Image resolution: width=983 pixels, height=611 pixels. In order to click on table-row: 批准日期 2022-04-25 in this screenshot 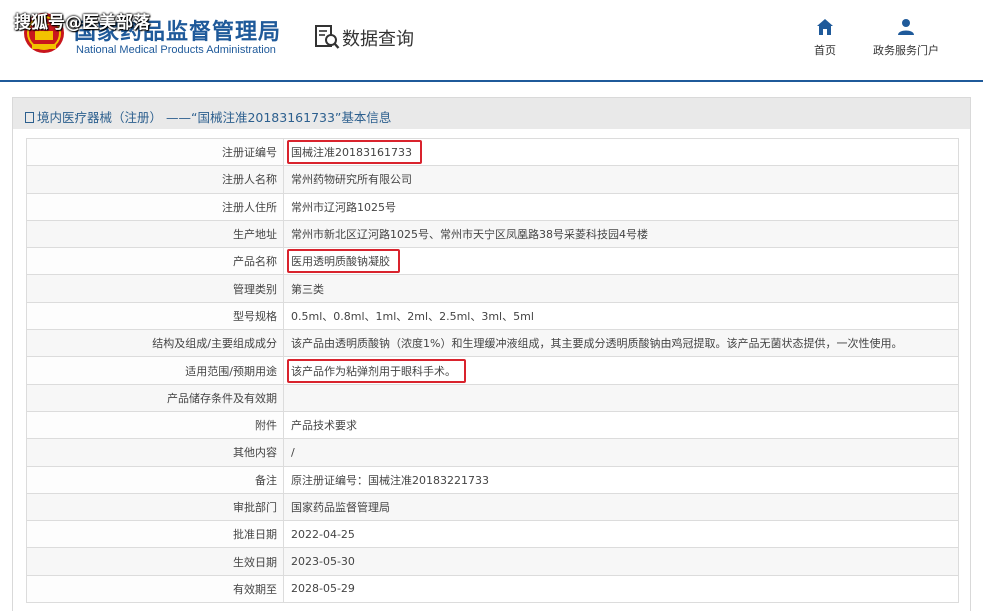, I will do `click(492, 534)`.